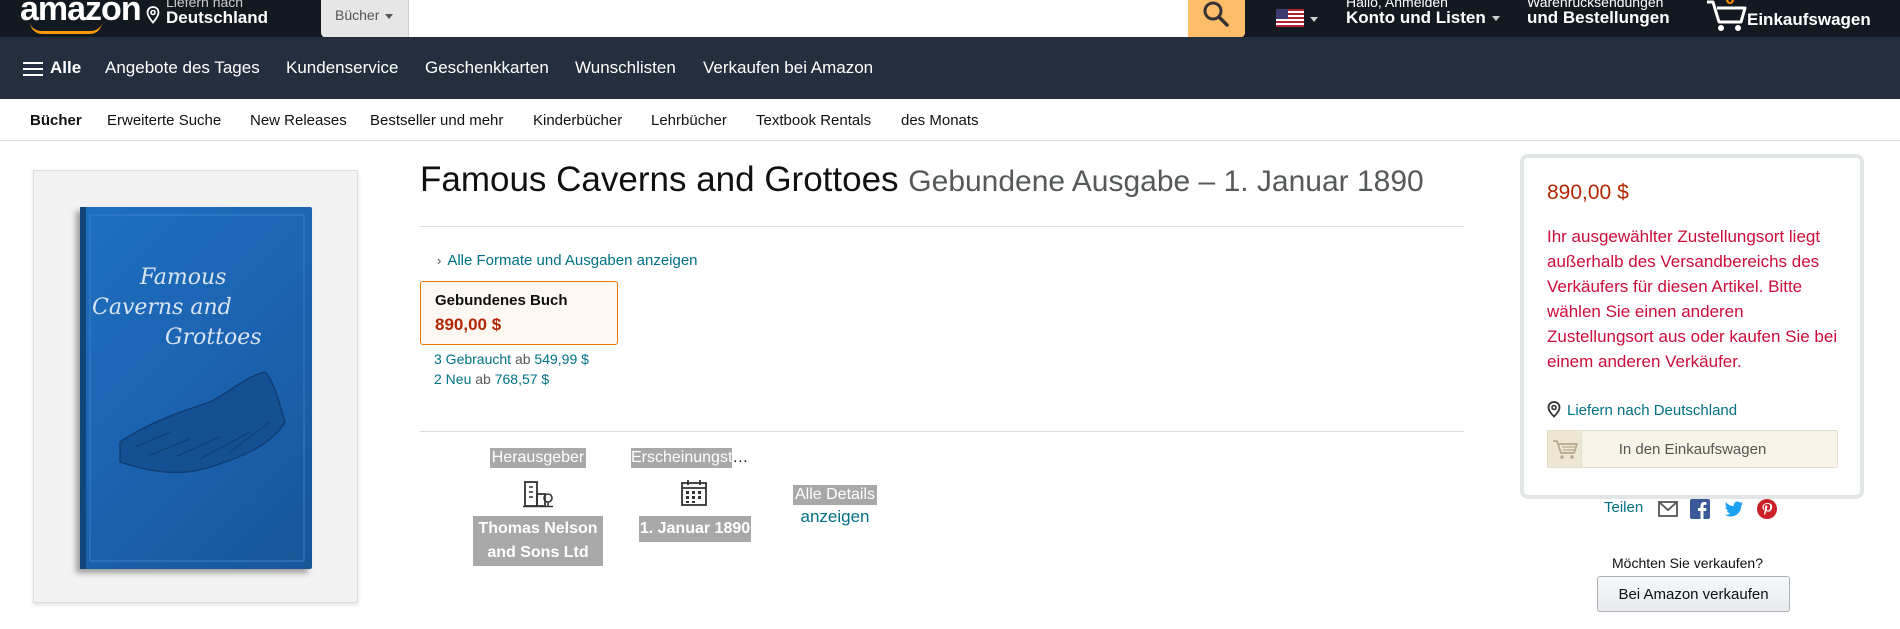 The image size is (1900, 629). What do you see at coordinates (182, 68) in the screenshot?
I see `nav-item-deals: Angebote des Tages` at bounding box center [182, 68].